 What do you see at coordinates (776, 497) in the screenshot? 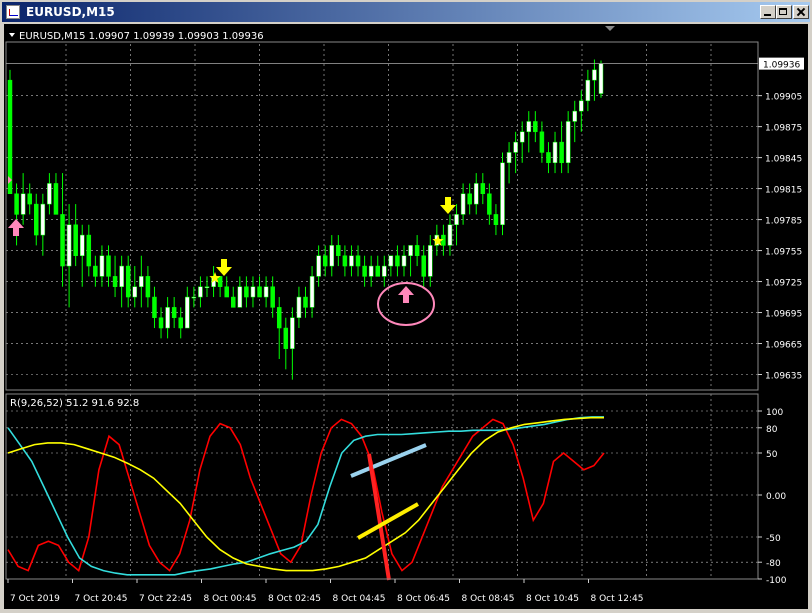
I see `indicator-axis-label: 0.00` at bounding box center [776, 497].